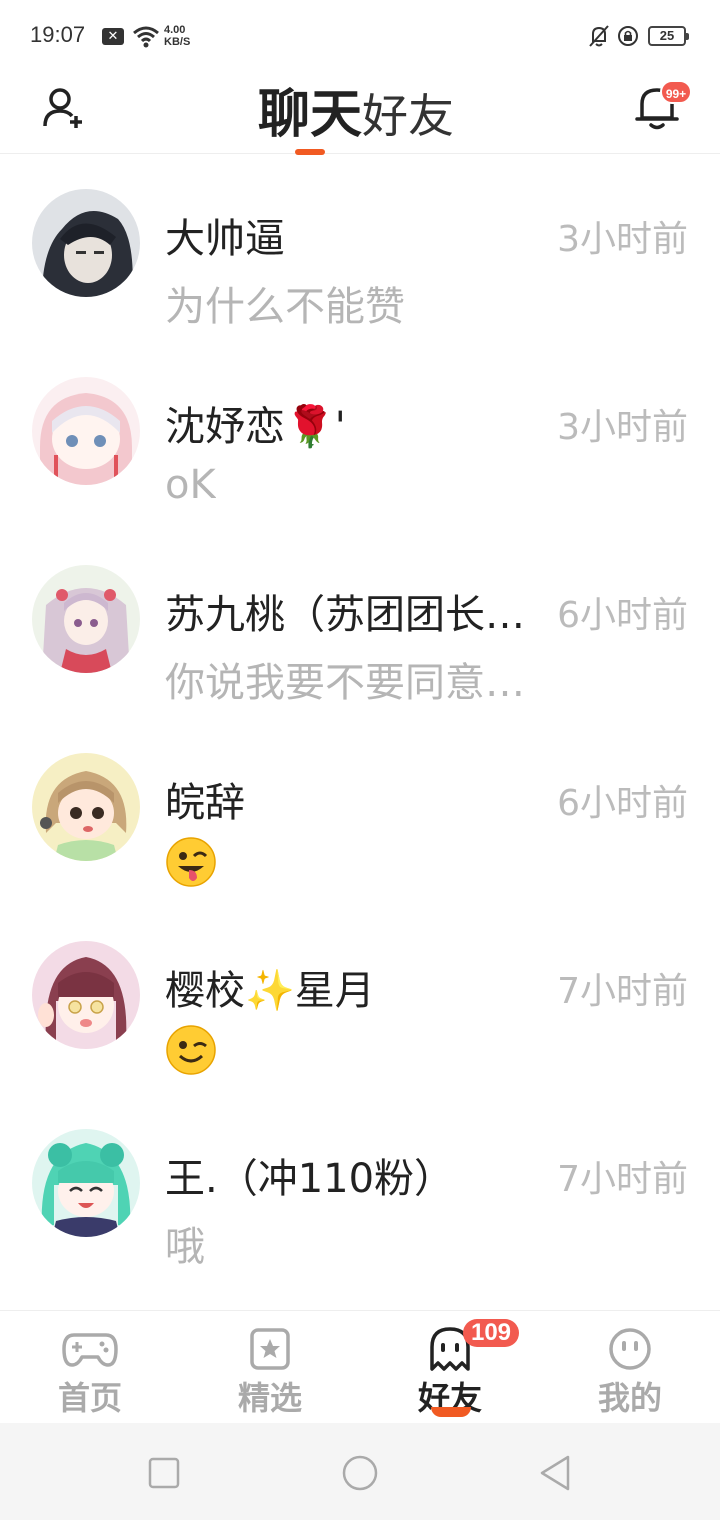  I want to click on home-icon, so click(360, 1473).